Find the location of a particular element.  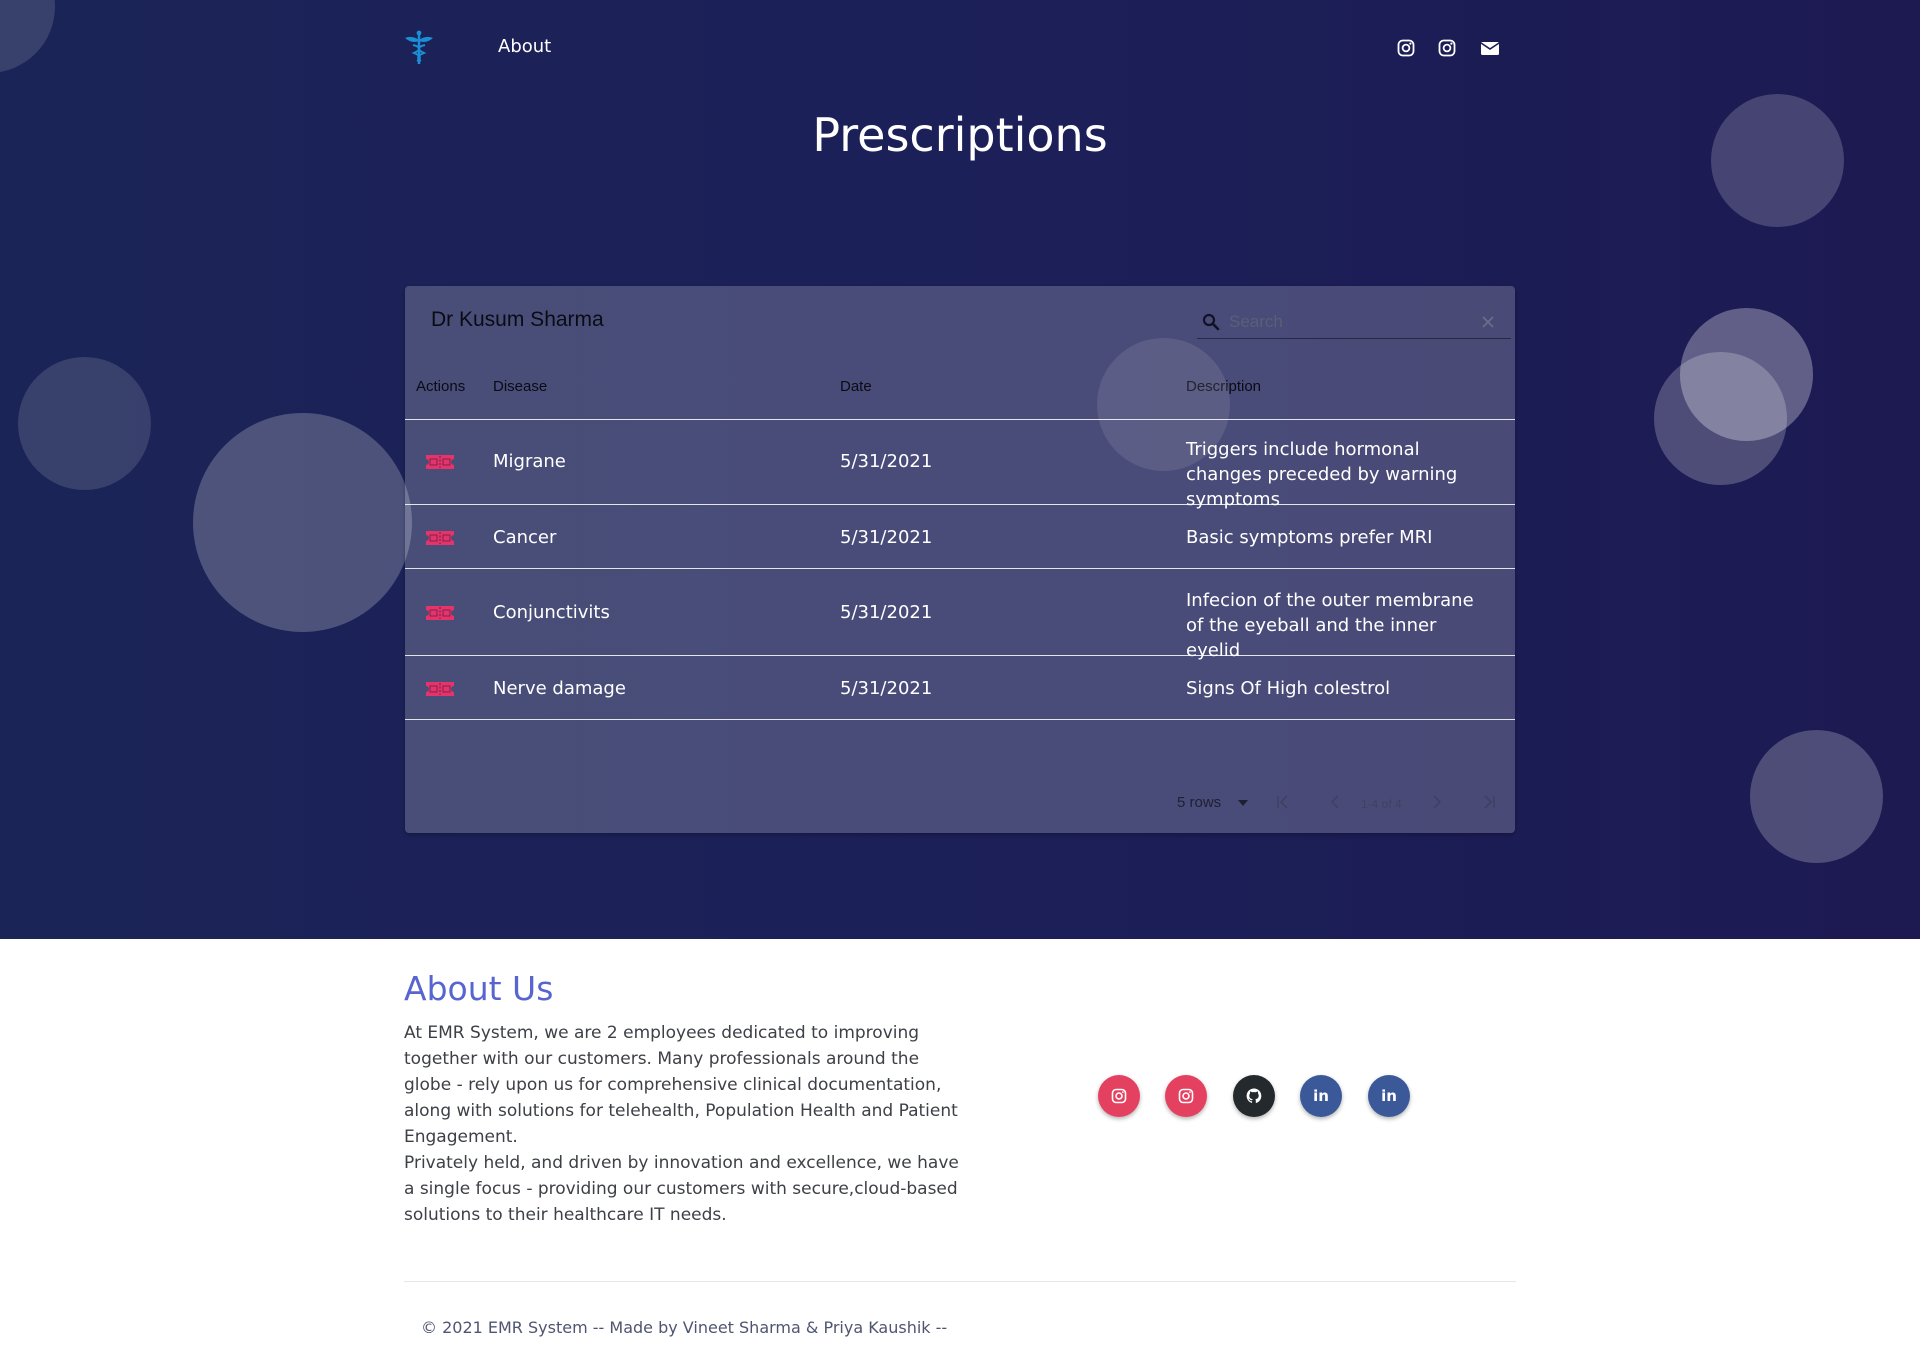

next-page-icon is located at coordinates (1437, 802).